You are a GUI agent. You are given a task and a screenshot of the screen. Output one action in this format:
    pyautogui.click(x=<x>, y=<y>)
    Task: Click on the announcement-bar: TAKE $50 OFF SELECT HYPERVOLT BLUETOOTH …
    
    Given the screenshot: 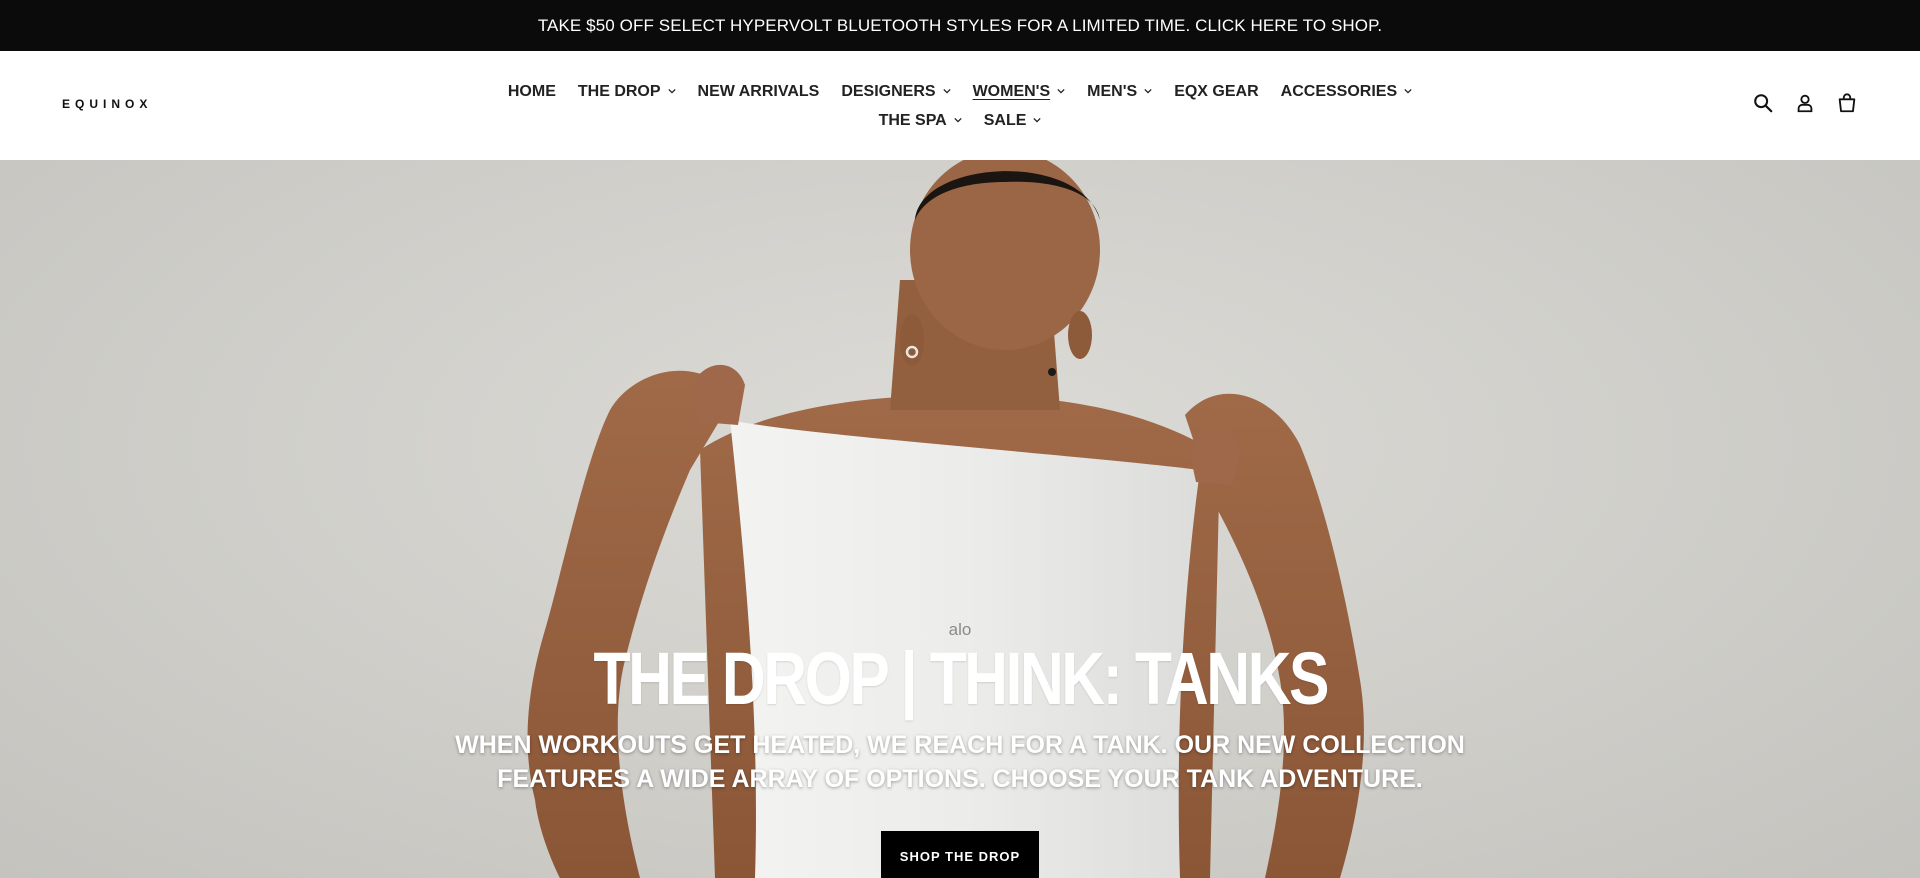 What is the action you would take?
    pyautogui.click(x=960, y=25)
    